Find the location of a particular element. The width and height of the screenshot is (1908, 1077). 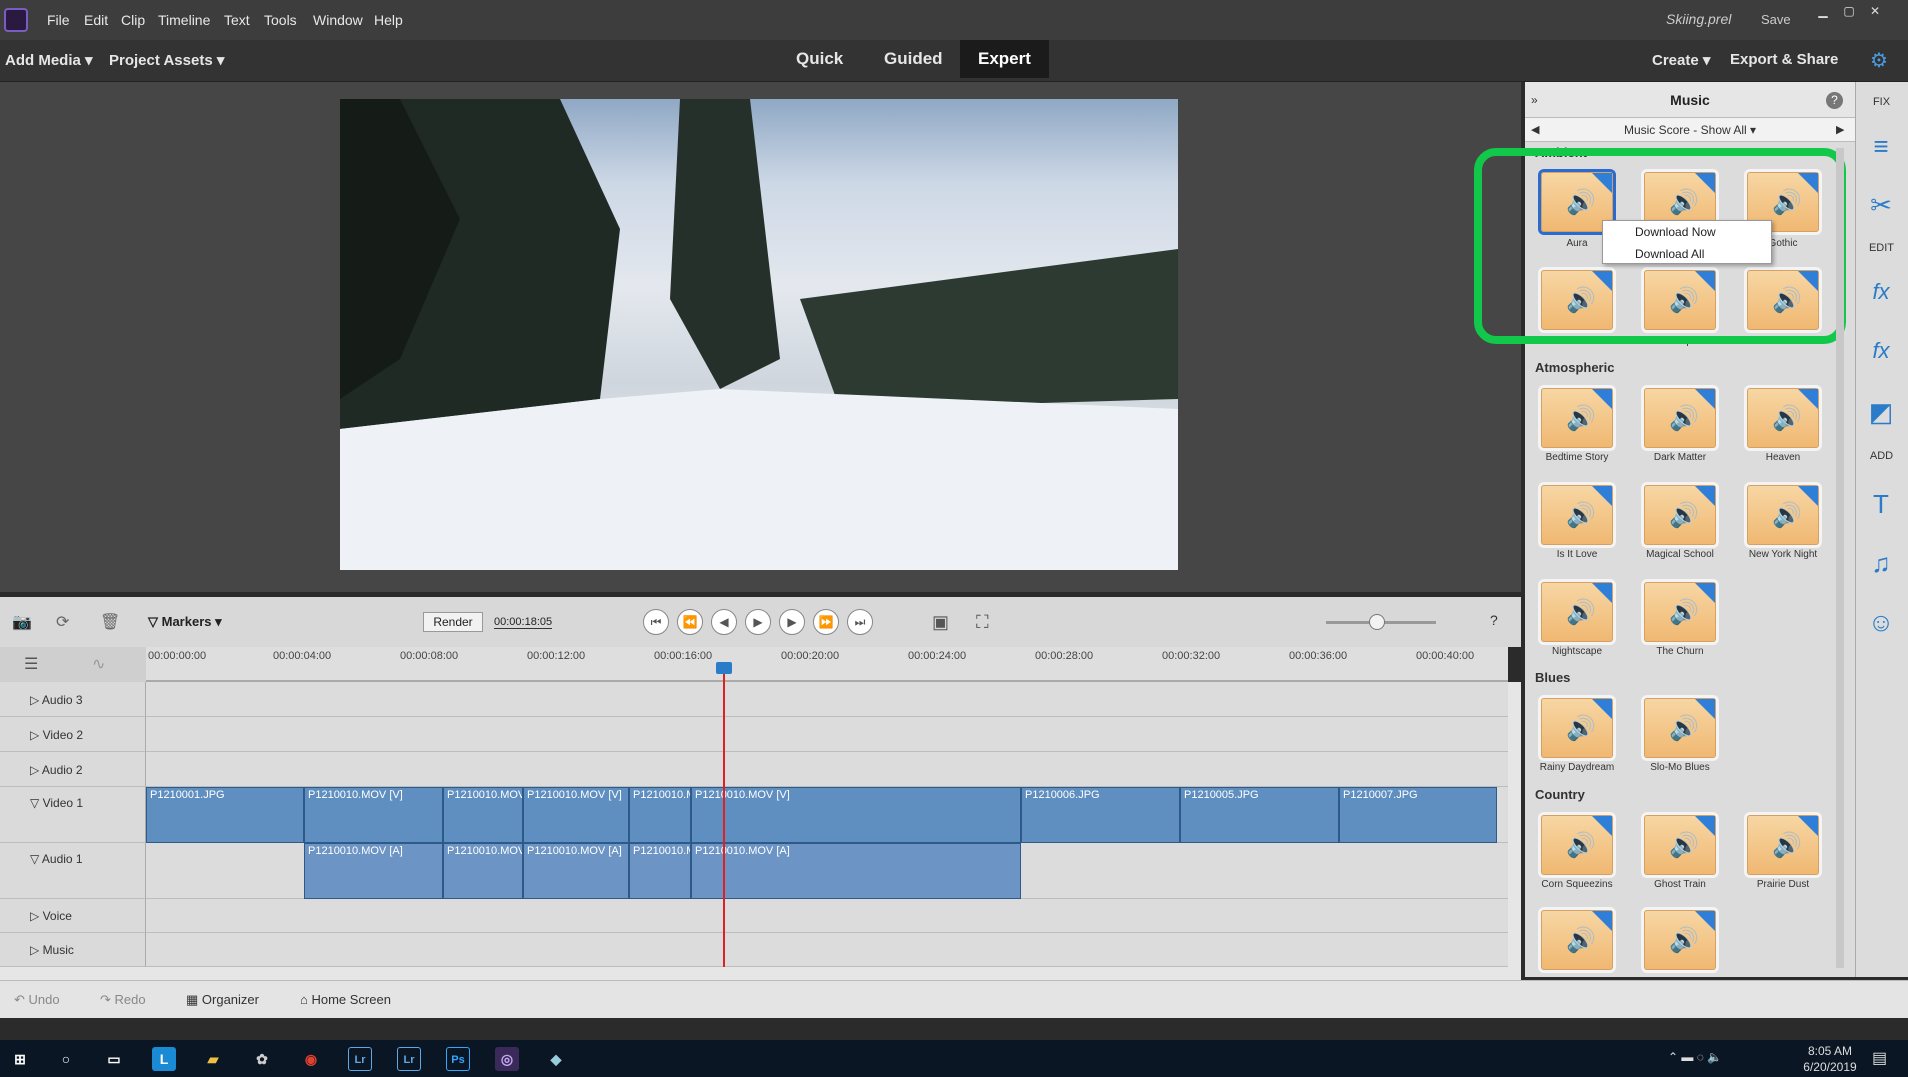

timeline-vscrollbar is located at coordinates (1514, 824).